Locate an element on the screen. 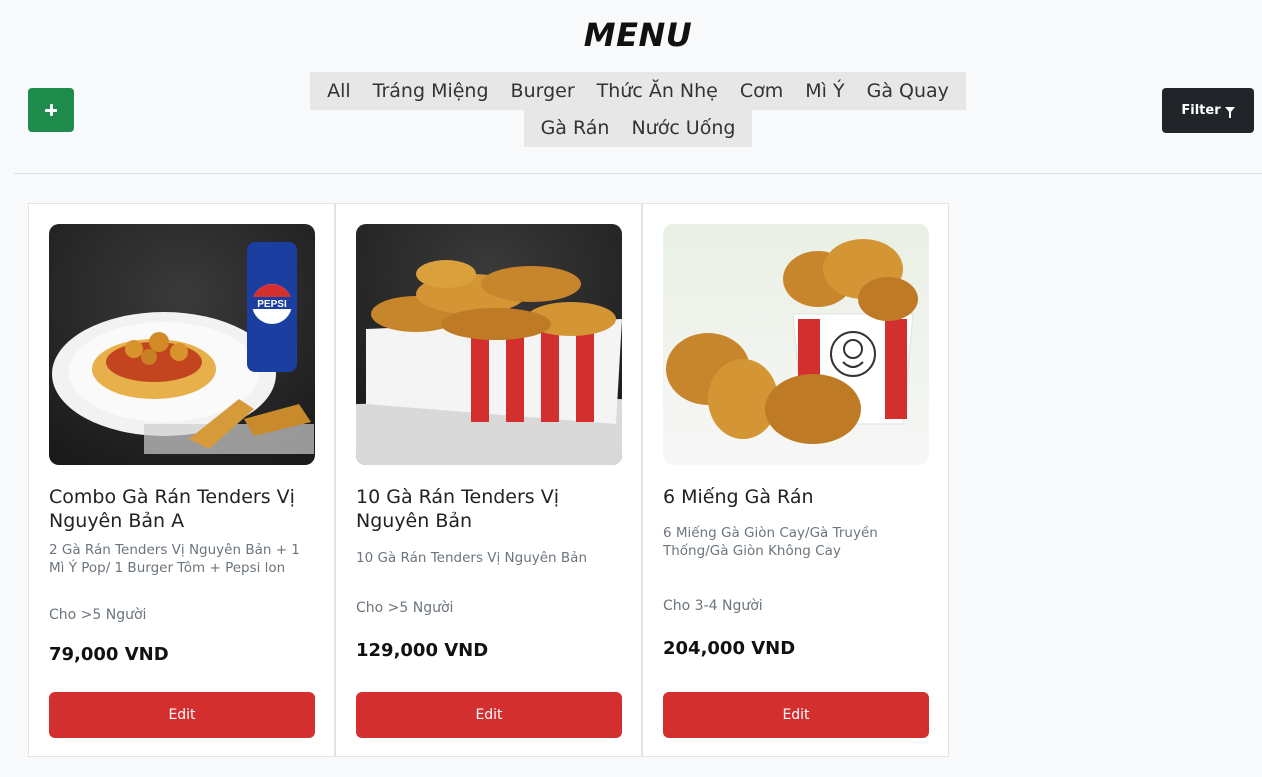  combo-meal-image: PEPSI is located at coordinates (182, 344).